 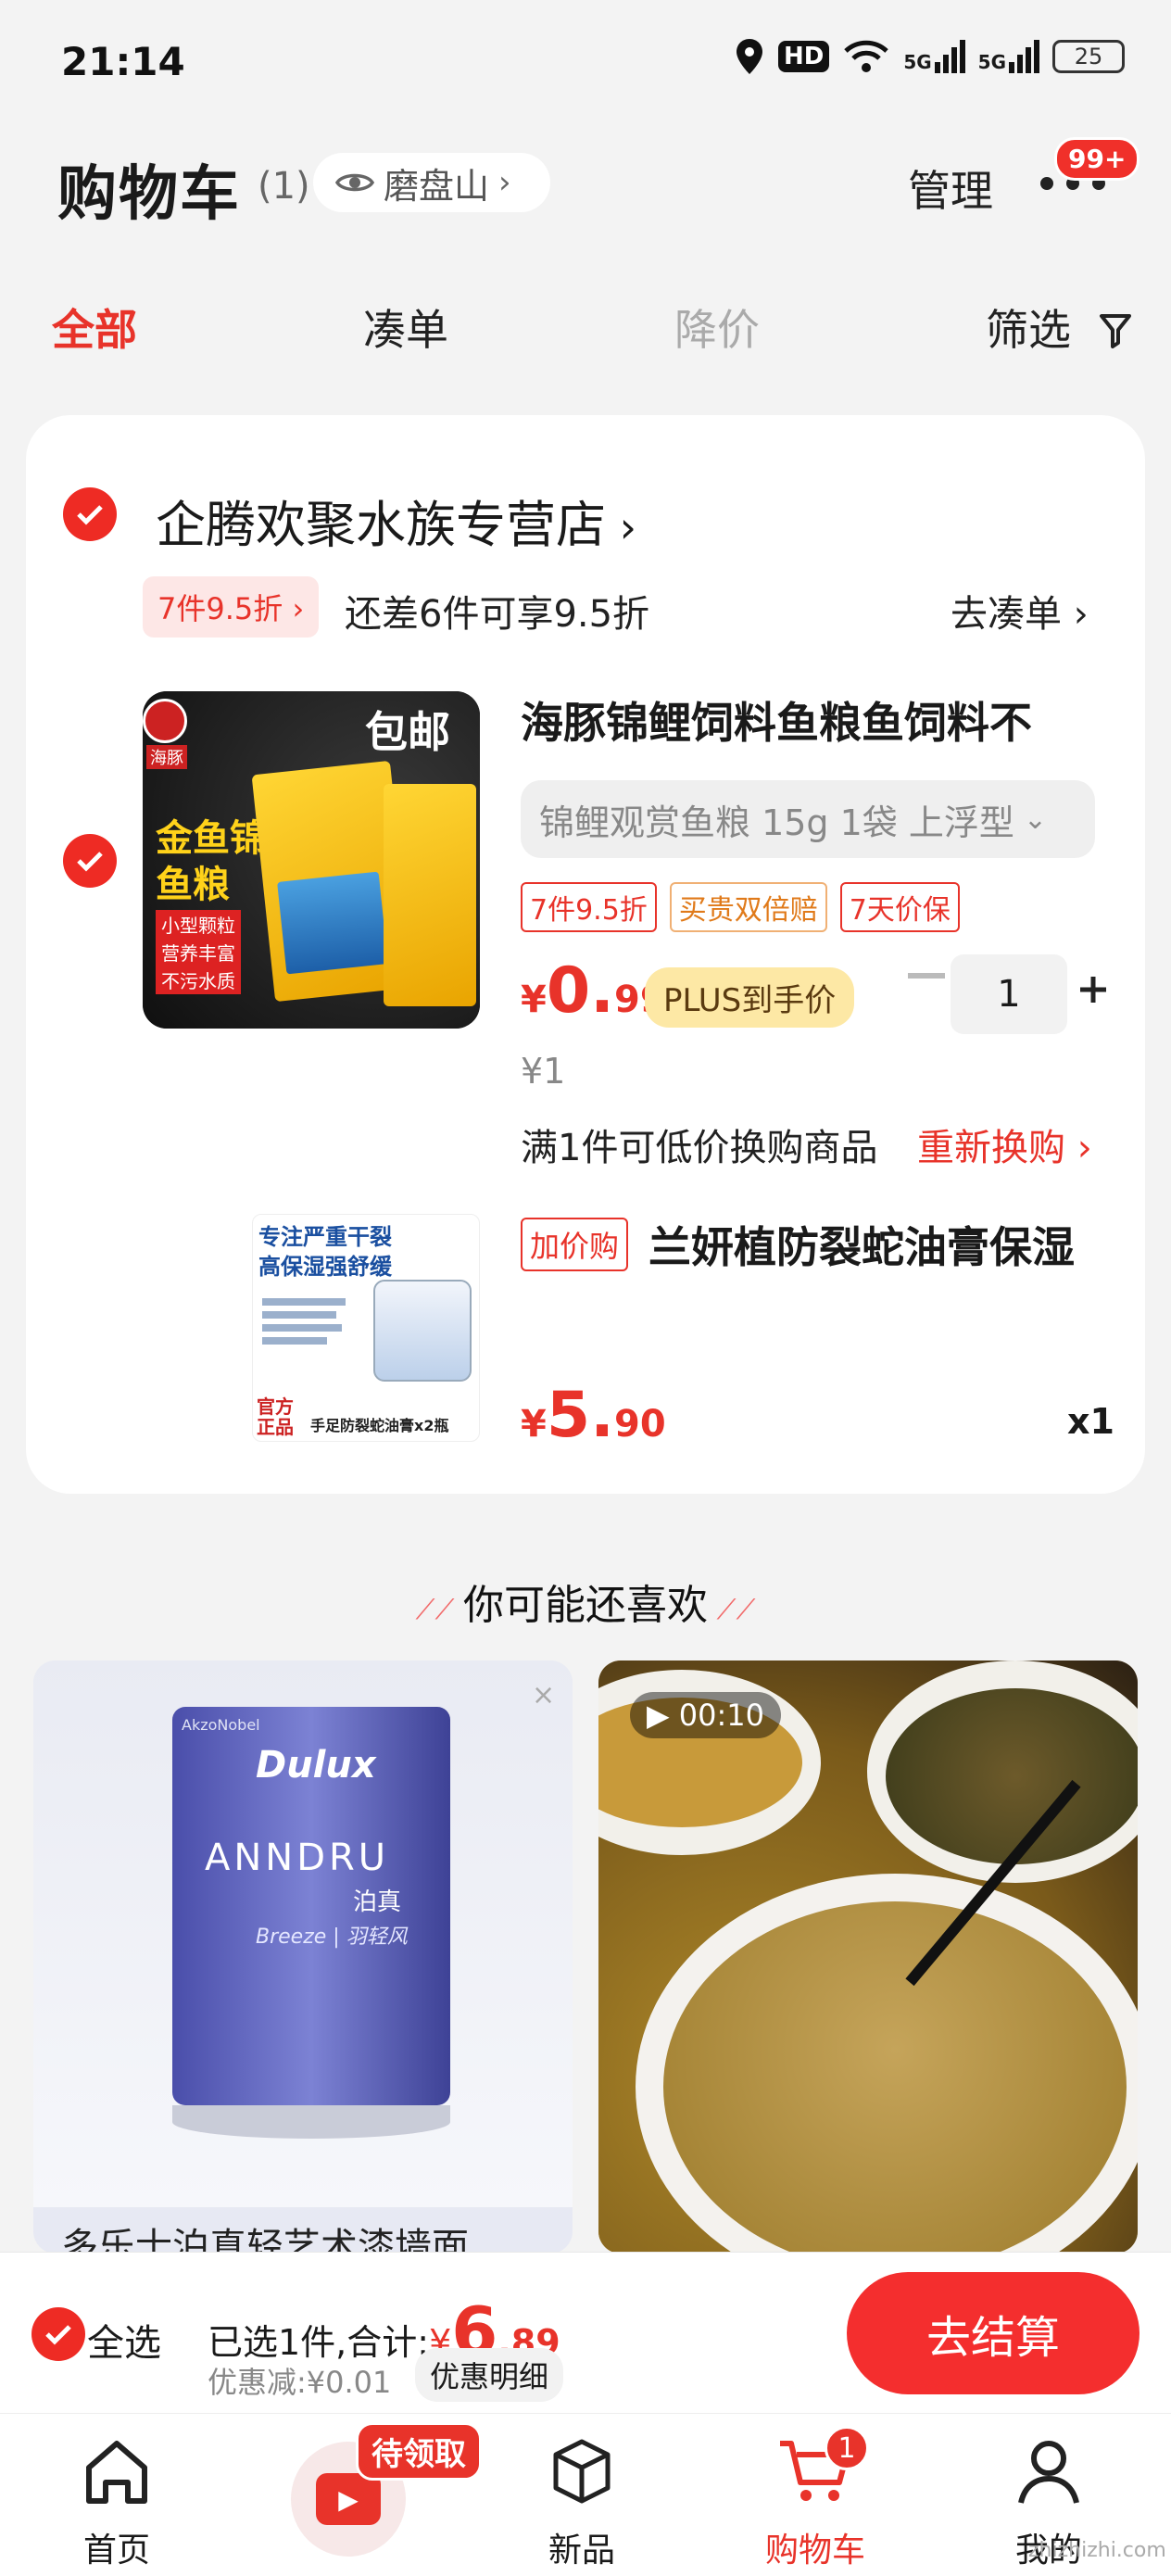 What do you see at coordinates (325, 1237) in the screenshot?
I see `image-headline-1: 专注严重干裂` at bounding box center [325, 1237].